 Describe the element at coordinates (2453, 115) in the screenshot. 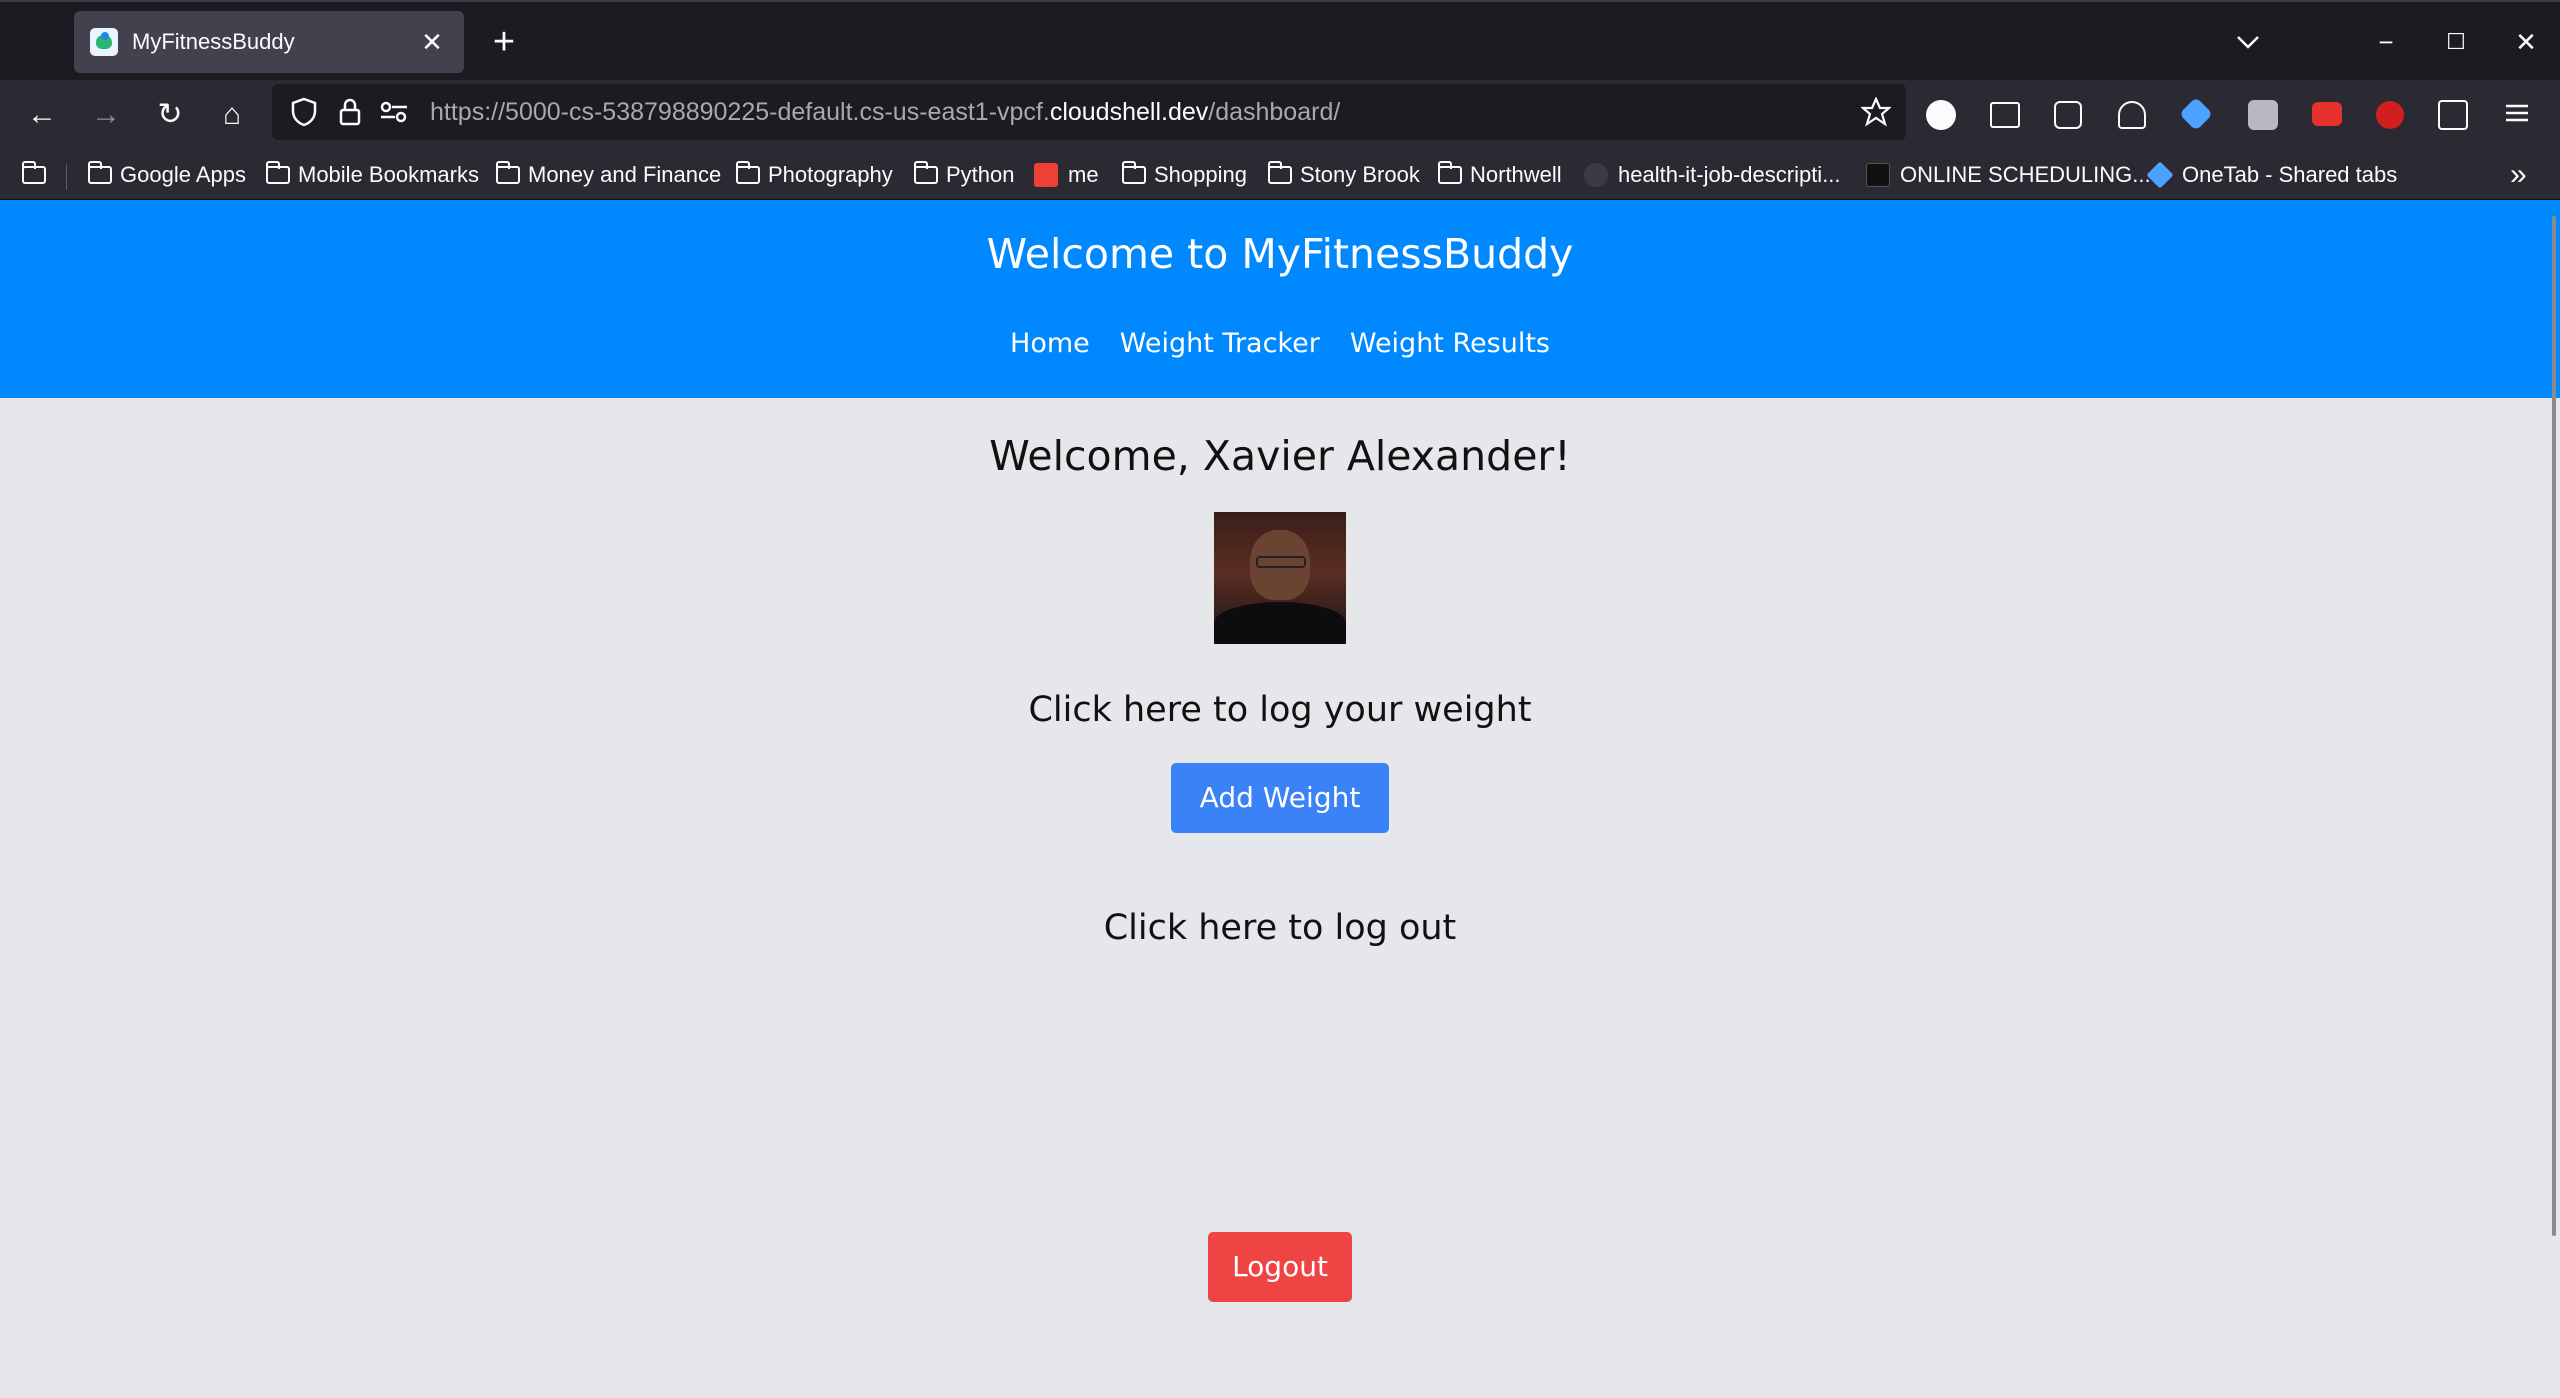

I see `extensions-puzzle-icon` at that location.